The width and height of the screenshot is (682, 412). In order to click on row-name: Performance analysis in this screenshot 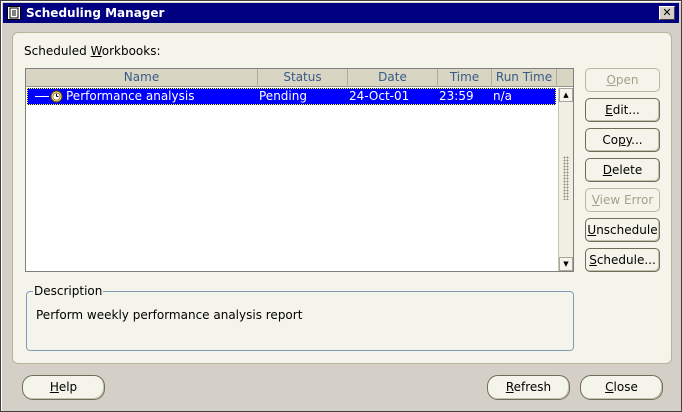, I will do `click(130, 96)`.